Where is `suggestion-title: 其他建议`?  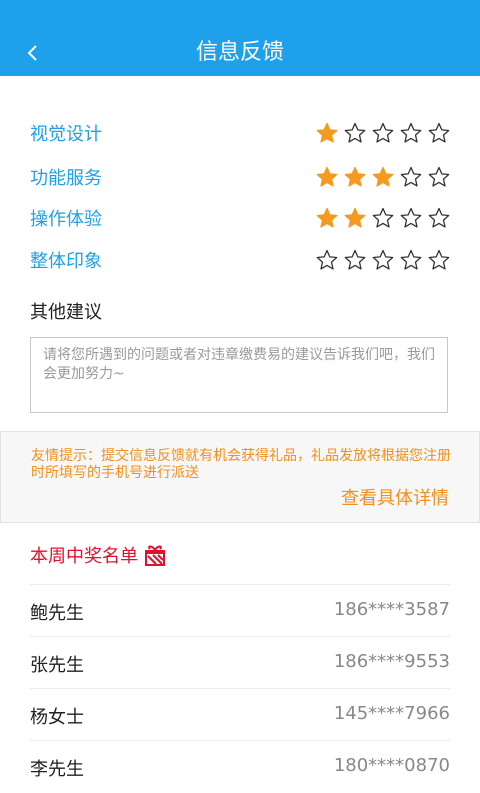 suggestion-title: 其他建议 is located at coordinates (66, 312).